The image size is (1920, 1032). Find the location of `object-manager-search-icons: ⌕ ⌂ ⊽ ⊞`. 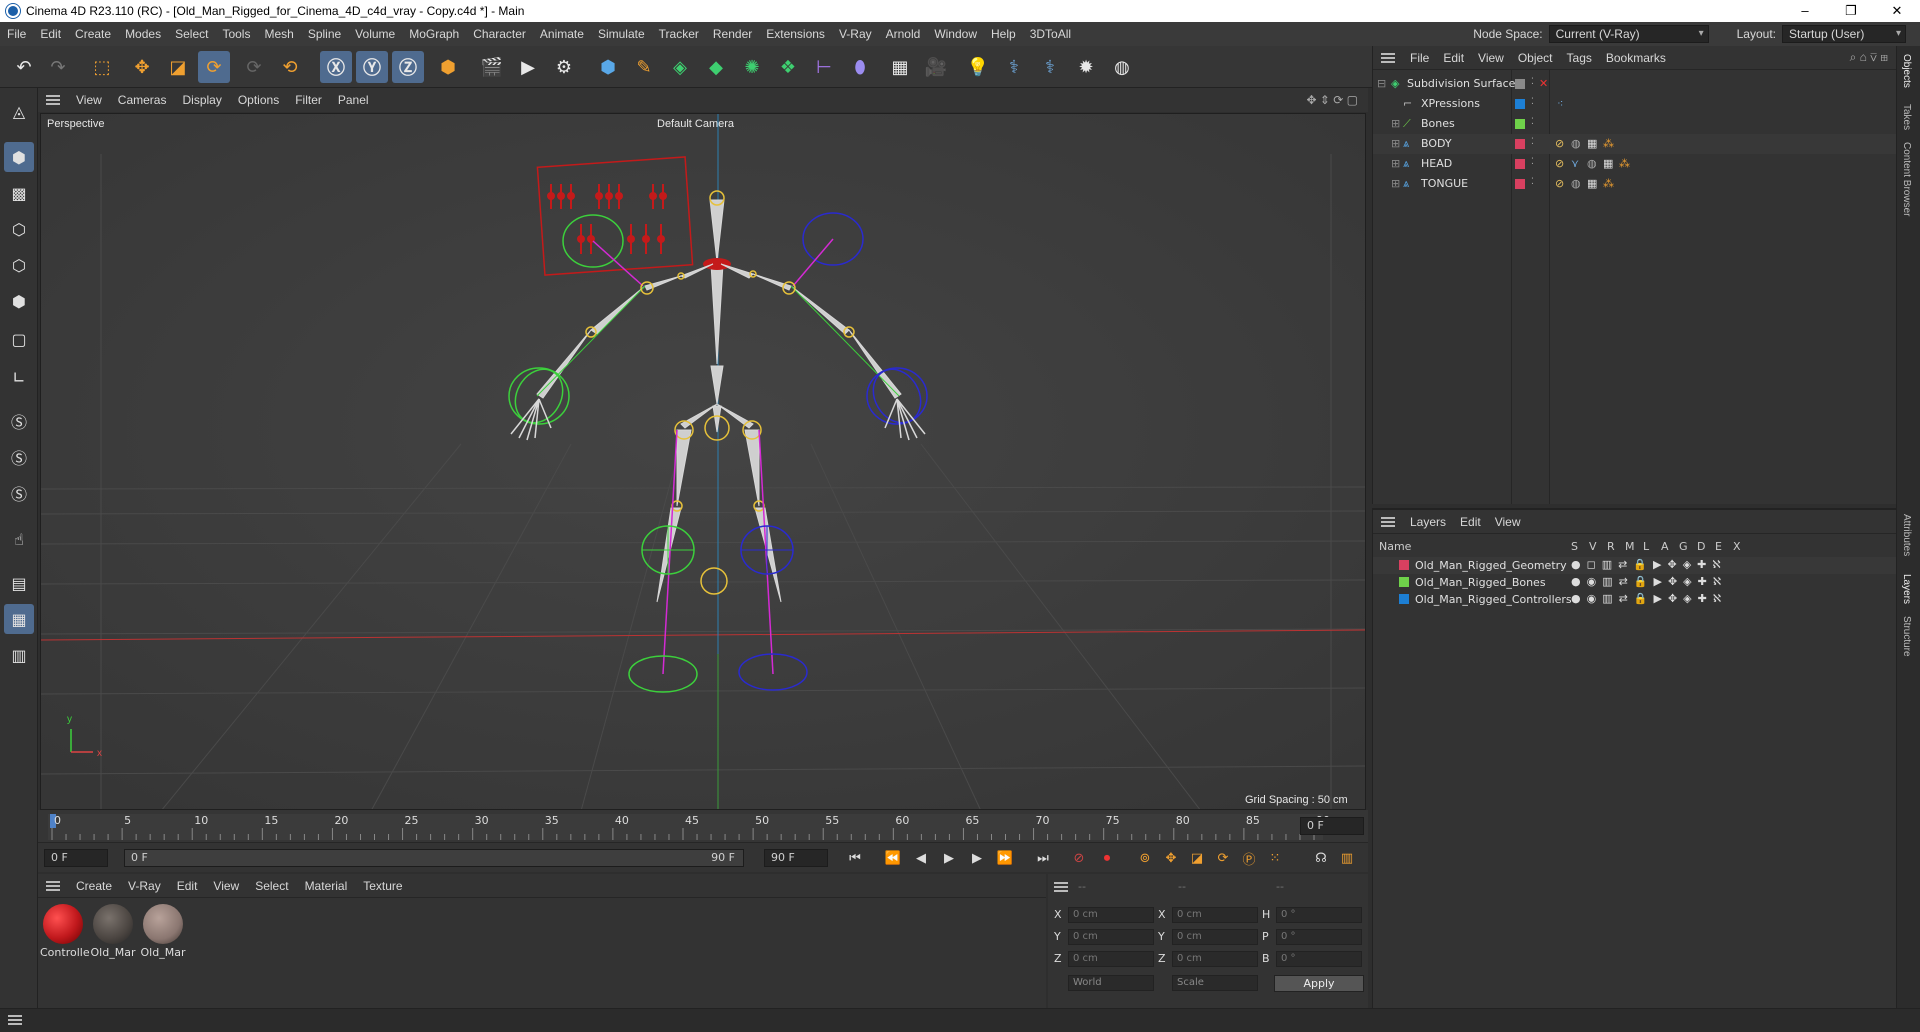

object-manager-search-icons: ⌕ ⌂ ⊽ ⊞ is located at coordinates (1873, 57).